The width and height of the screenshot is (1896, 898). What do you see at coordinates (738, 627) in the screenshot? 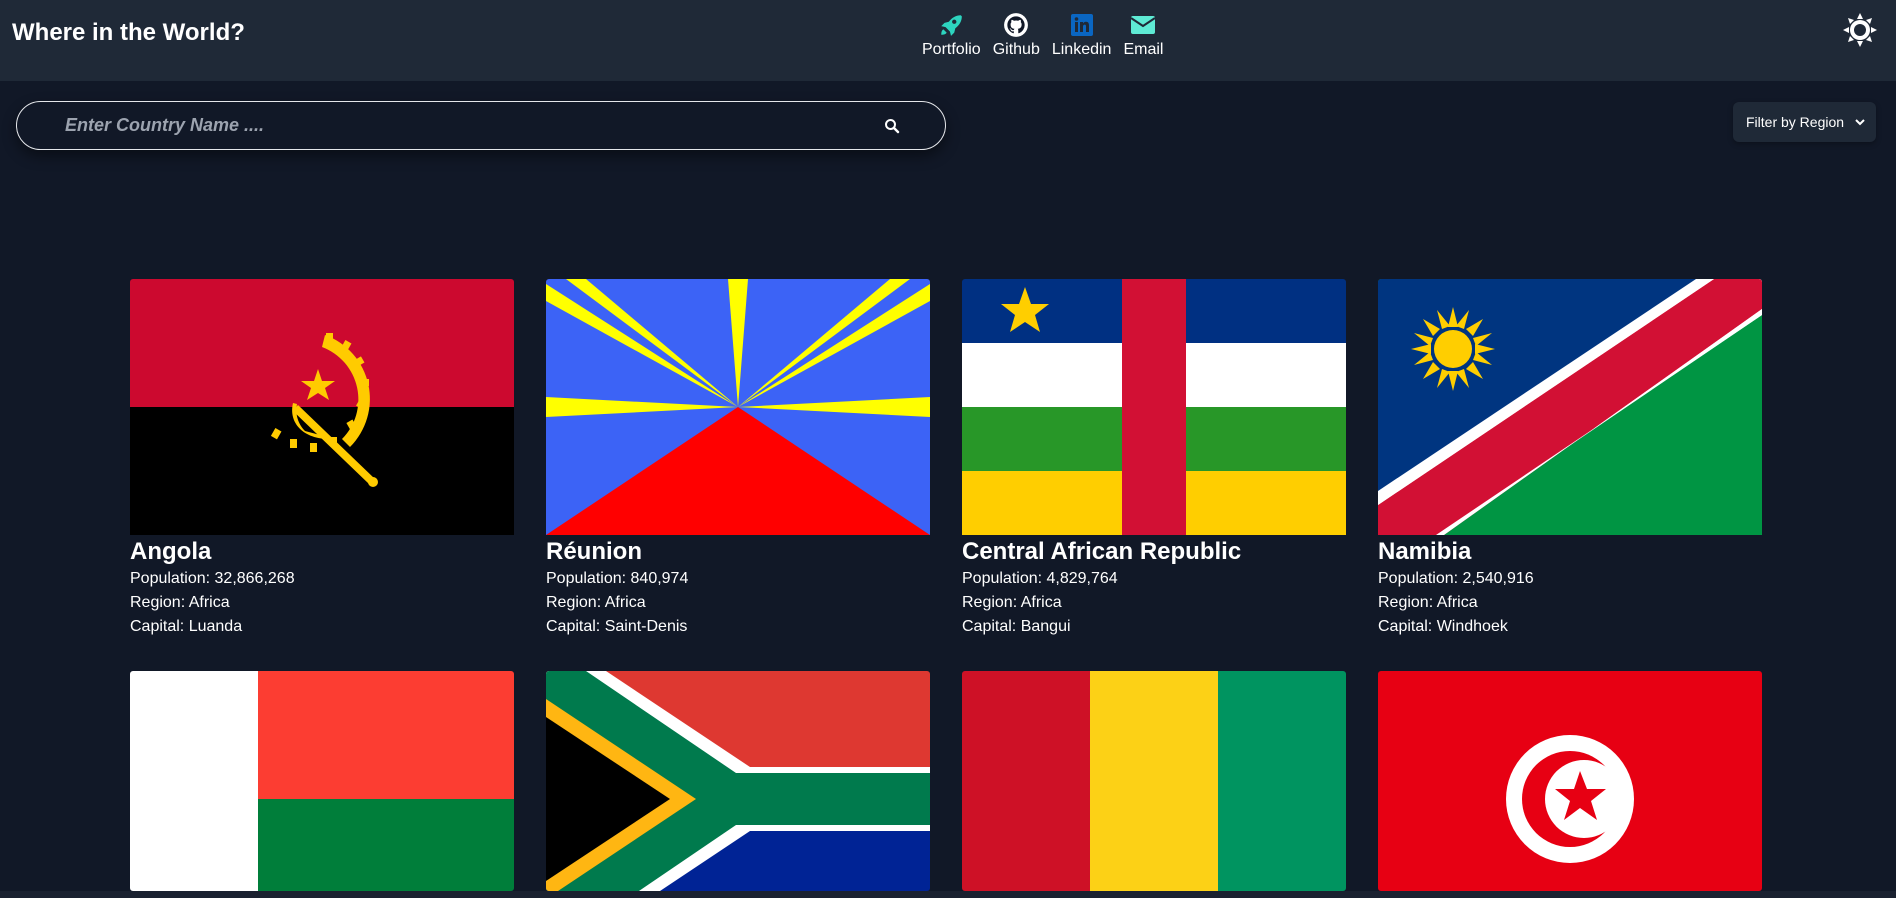
I see `capital-row: Capital: Saint-Denis` at bounding box center [738, 627].